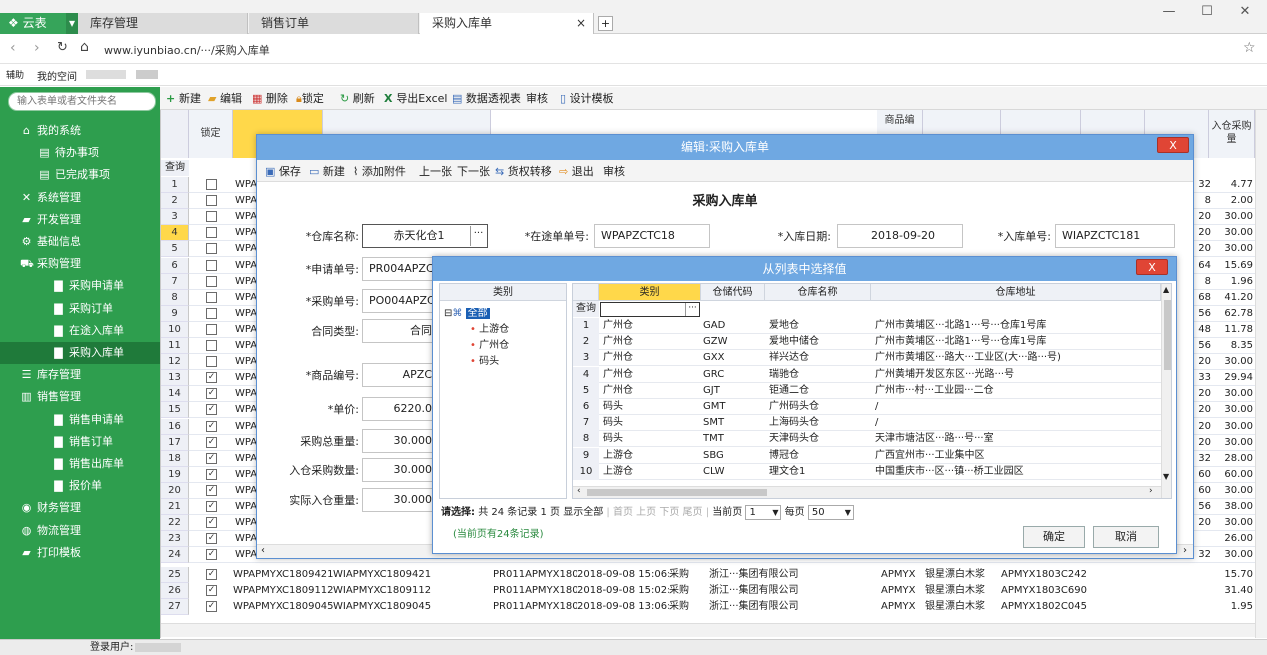 The image size is (1267, 655). Describe the element at coordinates (1232, 134) in the screenshot. I see `column-header-inbound-qty: 入仓采购量` at that location.